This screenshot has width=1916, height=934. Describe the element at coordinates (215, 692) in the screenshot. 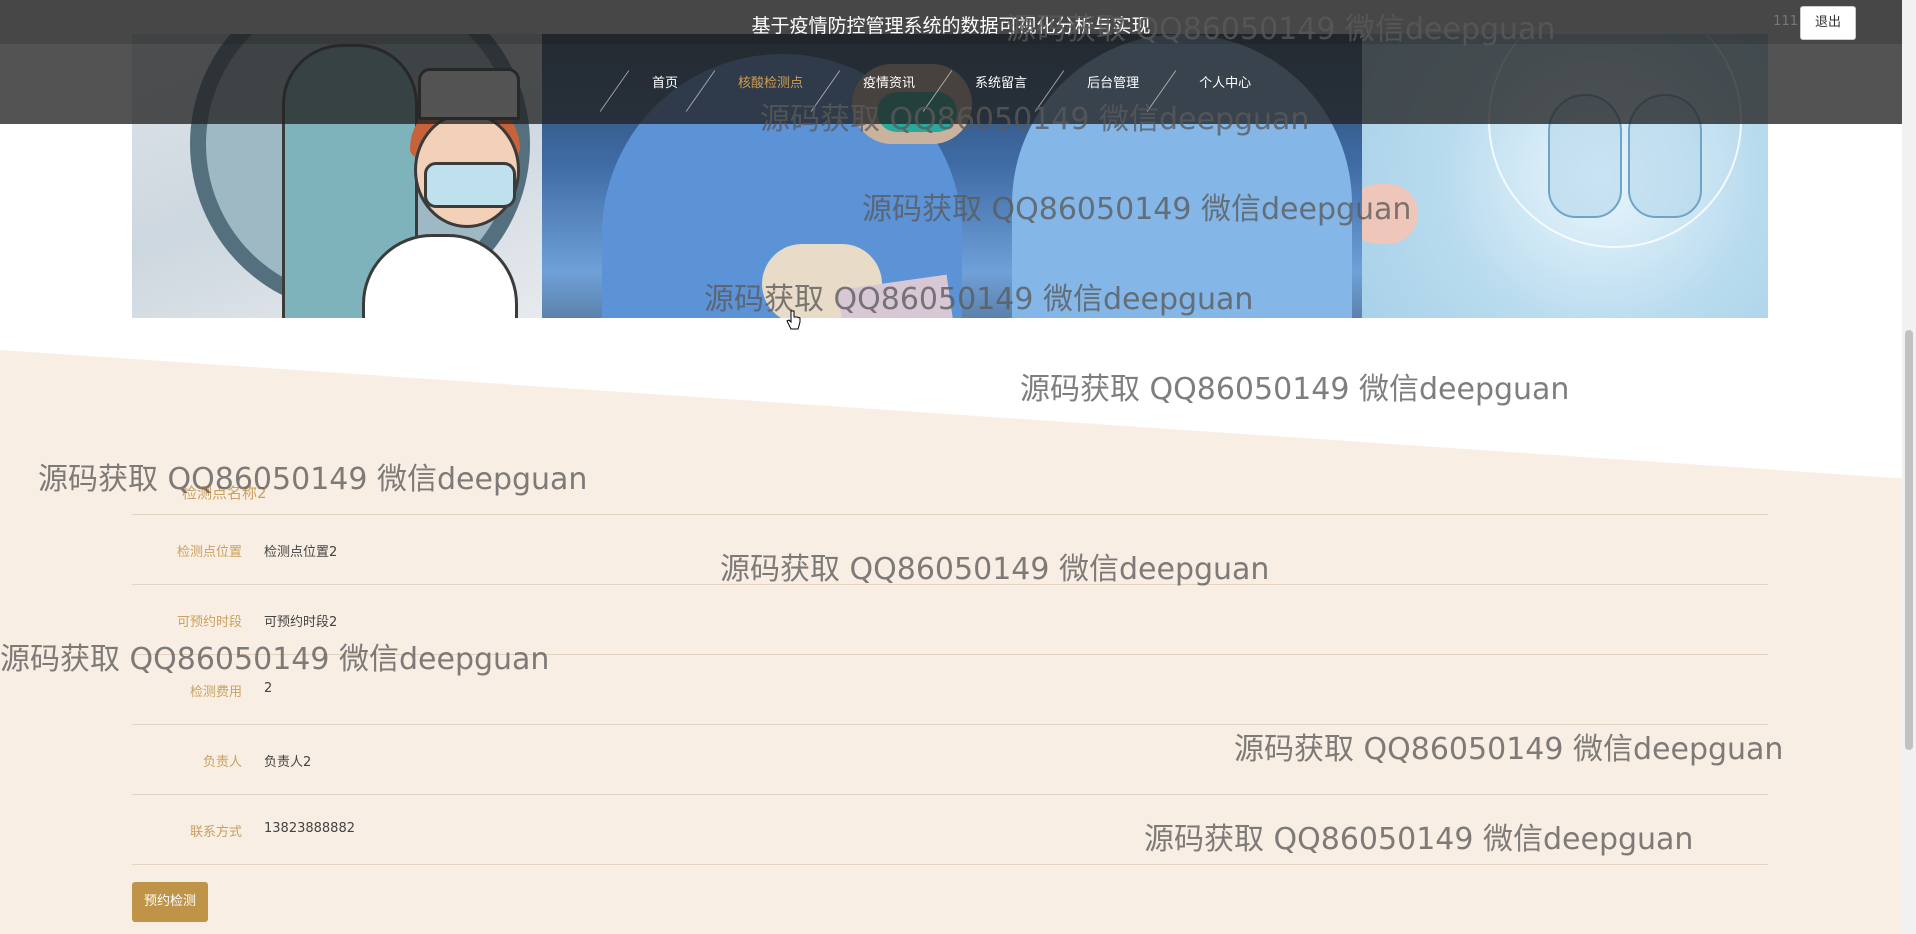

I see `detail-field-label: 检测费用` at that location.